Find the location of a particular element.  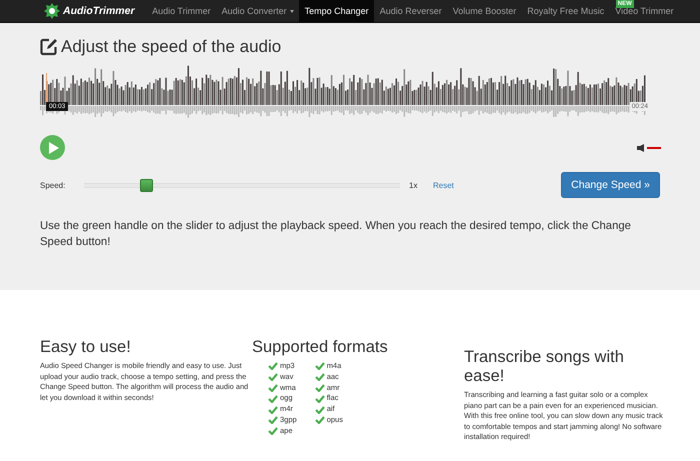

nav-link: Audio Converter is located at coordinates (258, 11).